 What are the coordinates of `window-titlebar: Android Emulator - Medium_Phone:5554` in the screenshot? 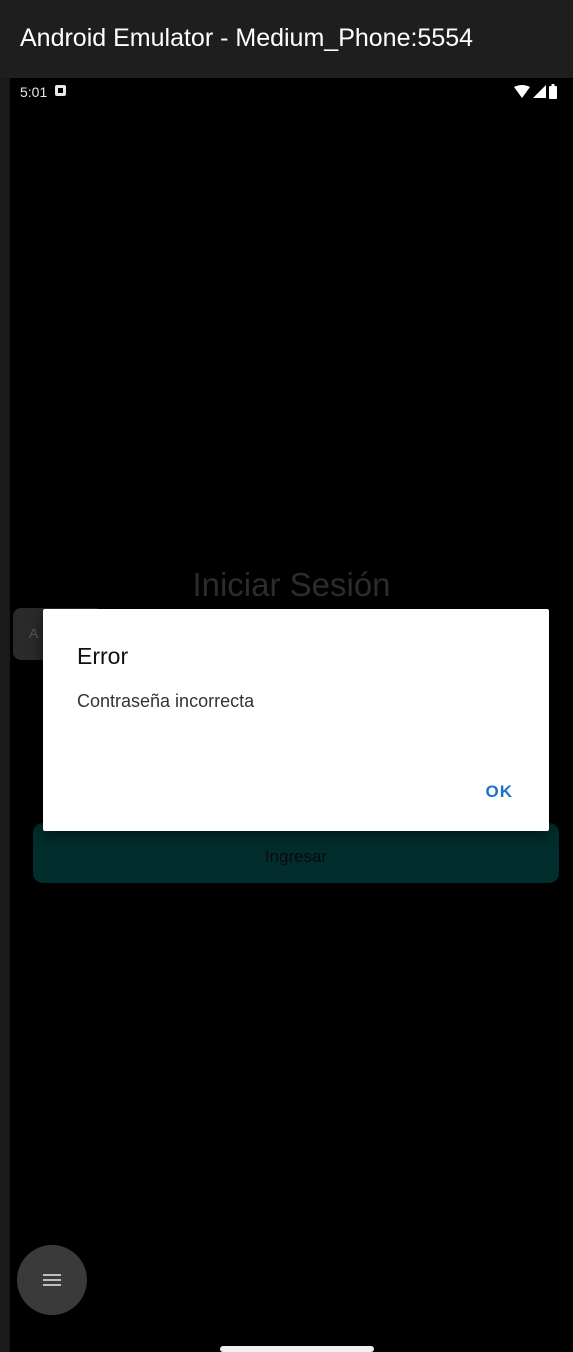 It's located at (286, 39).